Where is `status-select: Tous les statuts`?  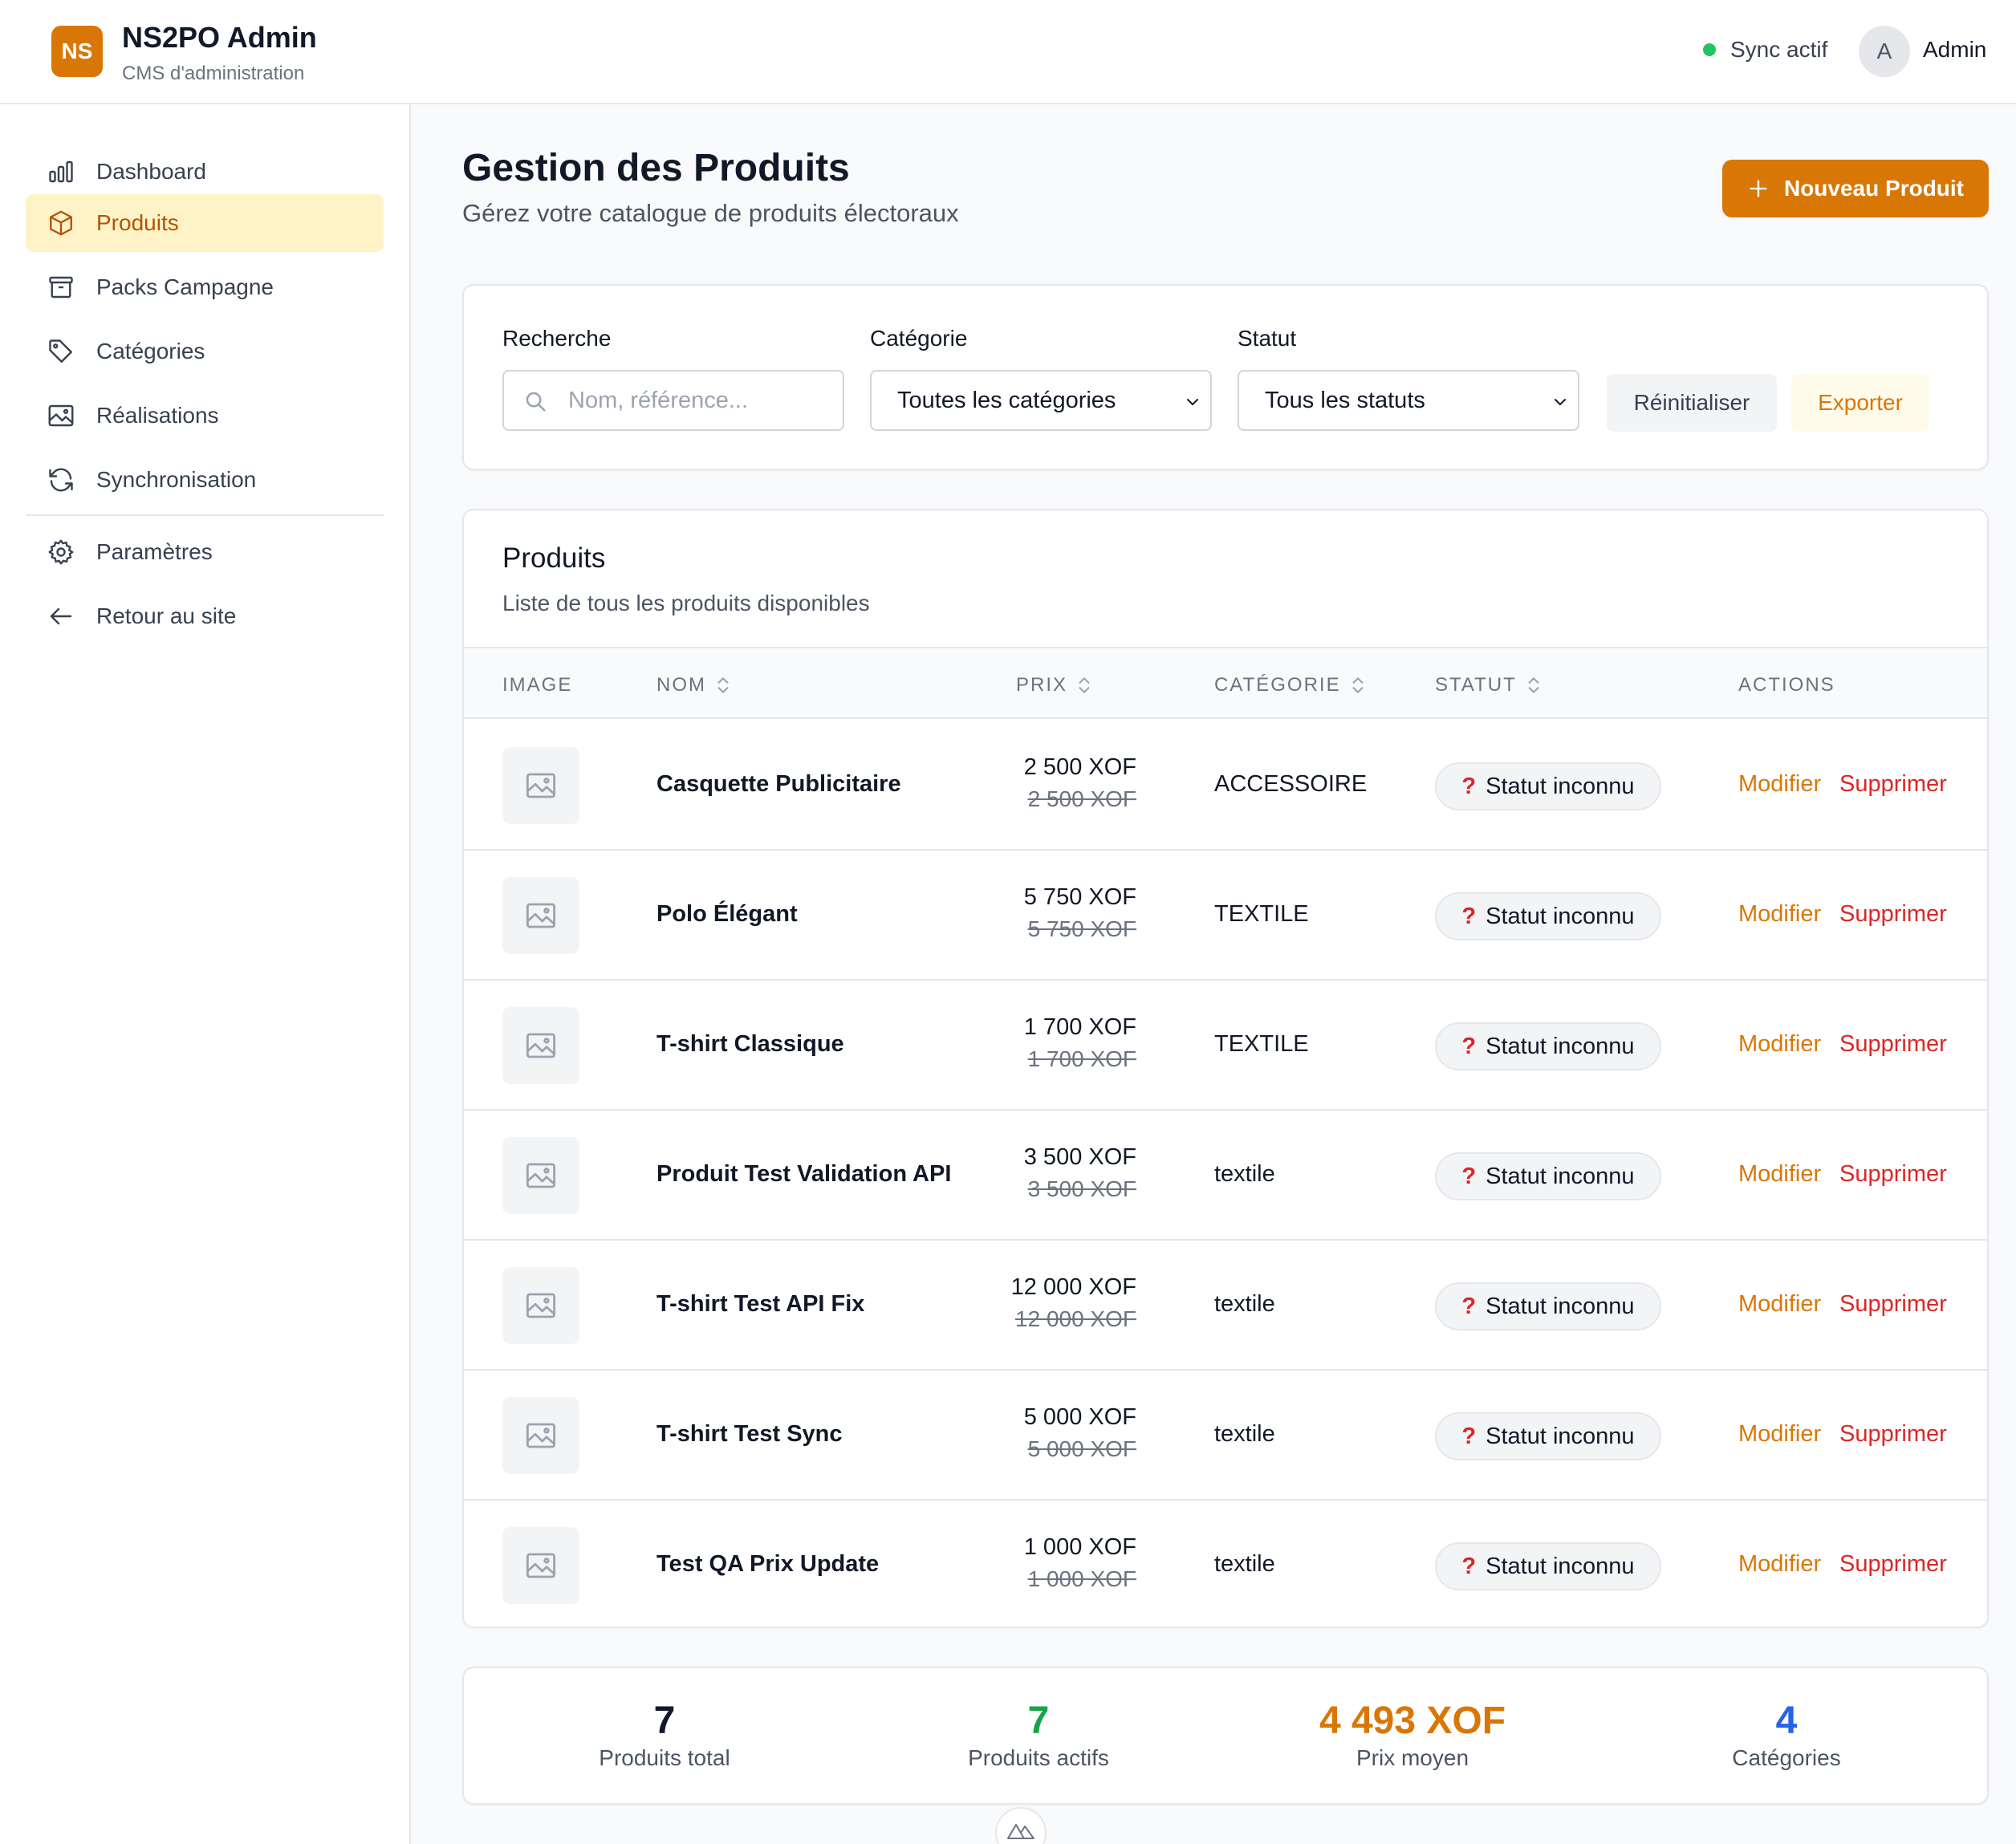
status-select: Tous les statuts is located at coordinates (1408, 400).